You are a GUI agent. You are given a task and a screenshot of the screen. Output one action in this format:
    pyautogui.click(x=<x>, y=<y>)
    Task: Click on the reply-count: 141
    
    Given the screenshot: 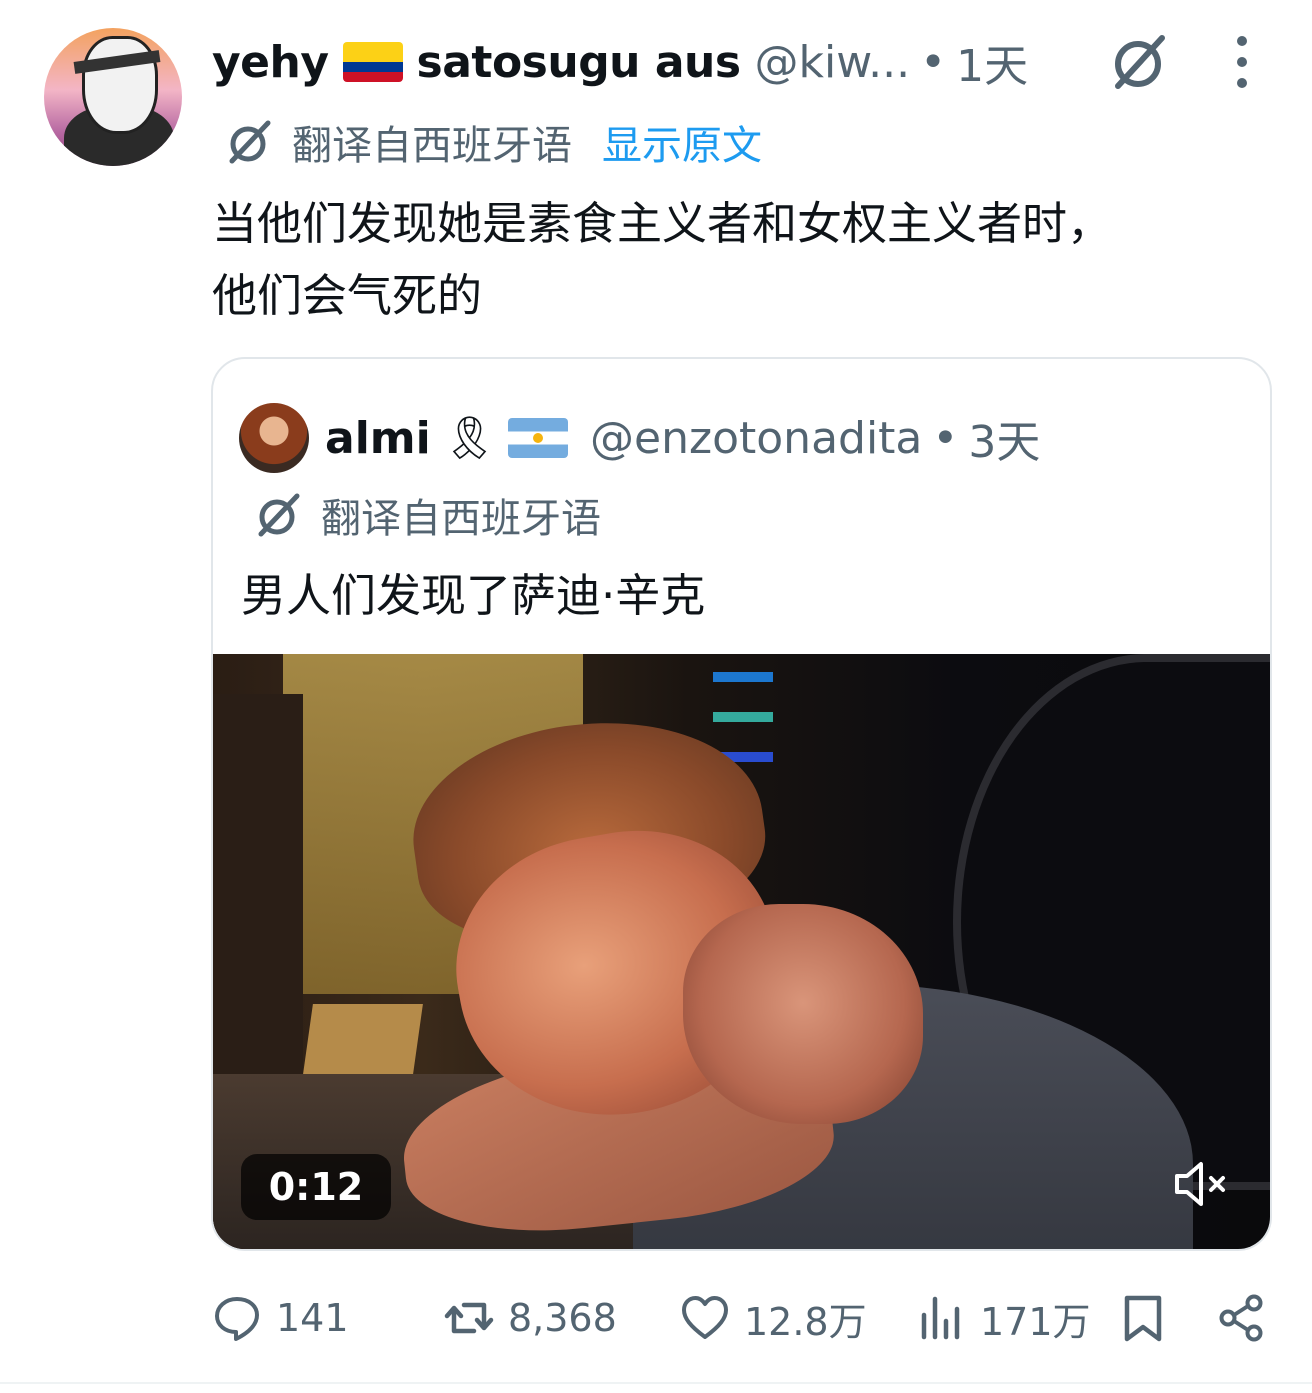 What is the action you would take?
    pyautogui.click(x=312, y=1318)
    